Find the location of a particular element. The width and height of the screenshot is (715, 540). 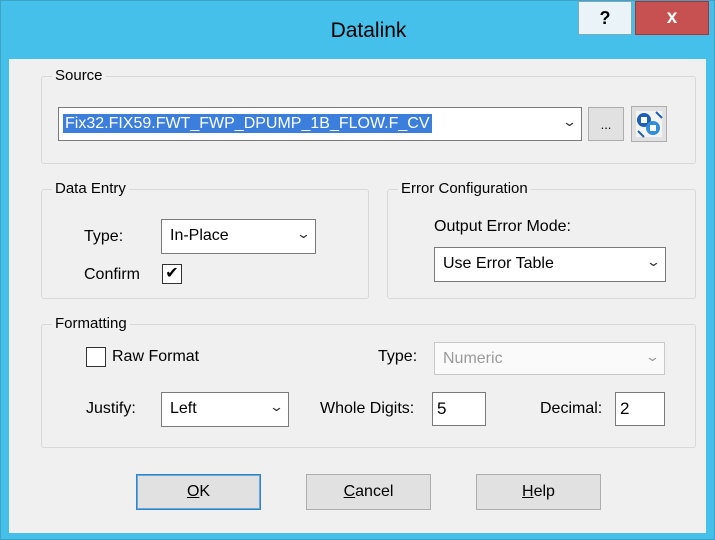

close-button: x is located at coordinates (672, 18).